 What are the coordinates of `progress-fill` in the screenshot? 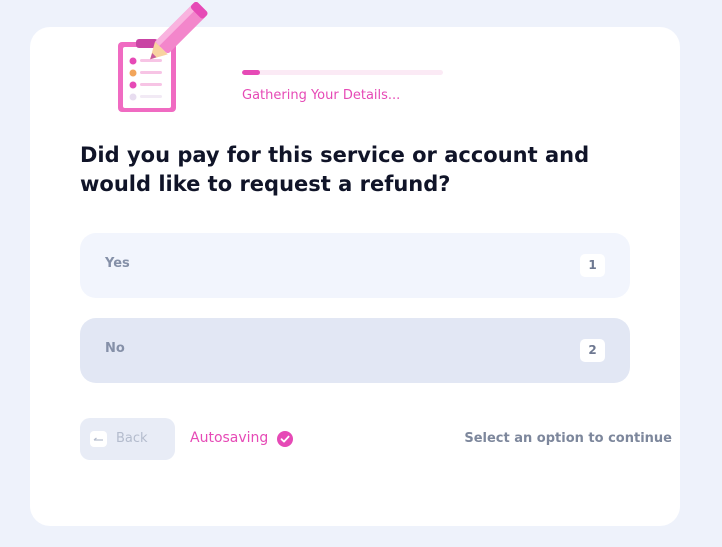 It's located at (251, 72).